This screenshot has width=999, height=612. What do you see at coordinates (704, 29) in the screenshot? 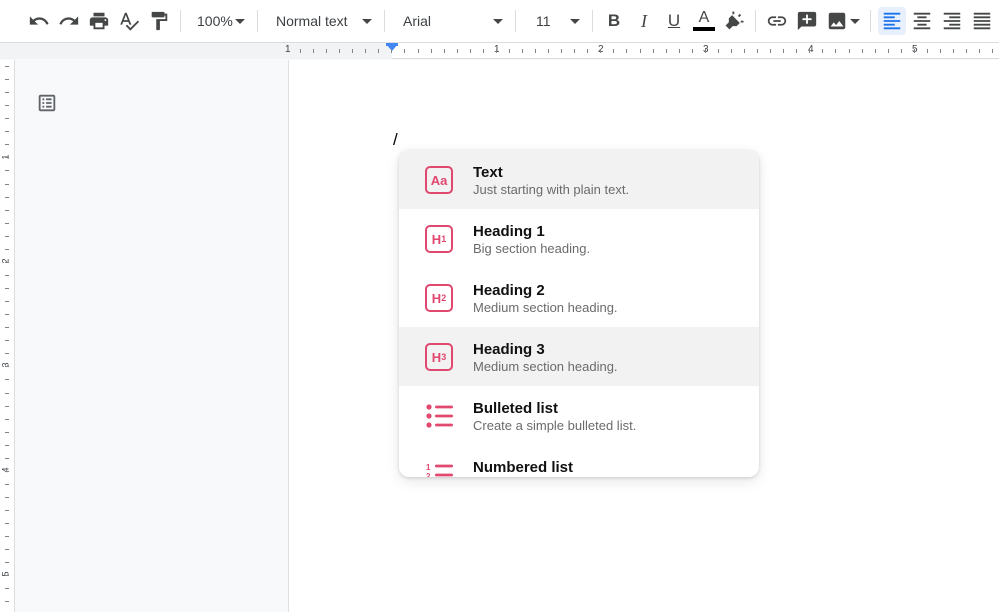
I see `text-color-bar` at bounding box center [704, 29].